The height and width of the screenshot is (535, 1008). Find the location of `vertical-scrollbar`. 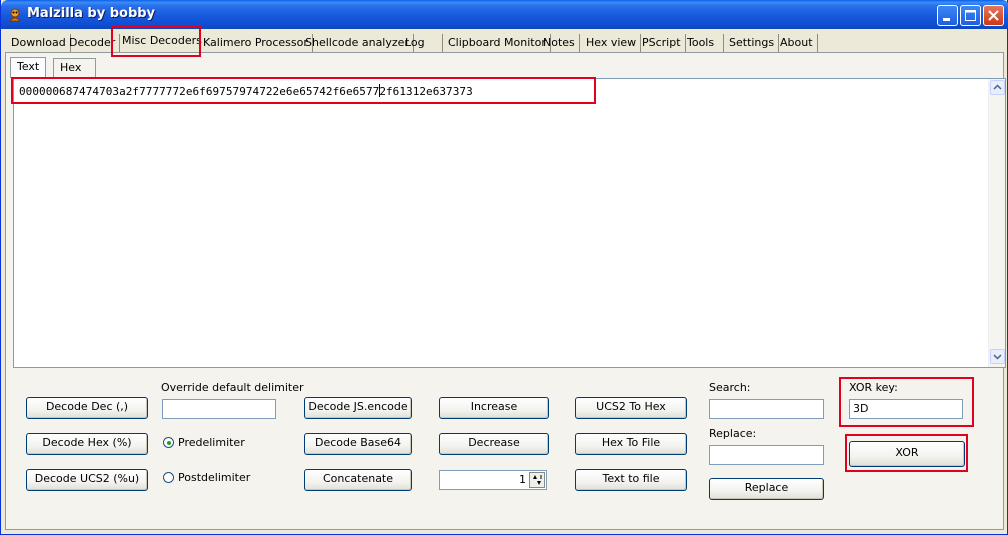

vertical-scrollbar is located at coordinates (996, 223).